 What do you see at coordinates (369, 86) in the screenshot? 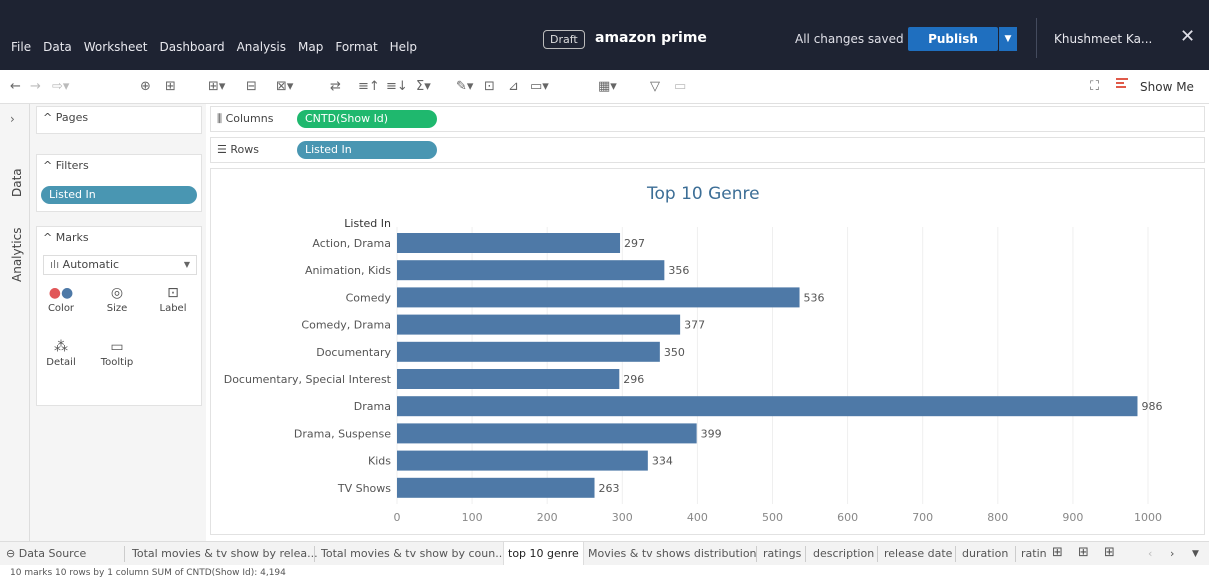
I see `sort-ascending-icon: ≡↑` at bounding box center [369, 86].